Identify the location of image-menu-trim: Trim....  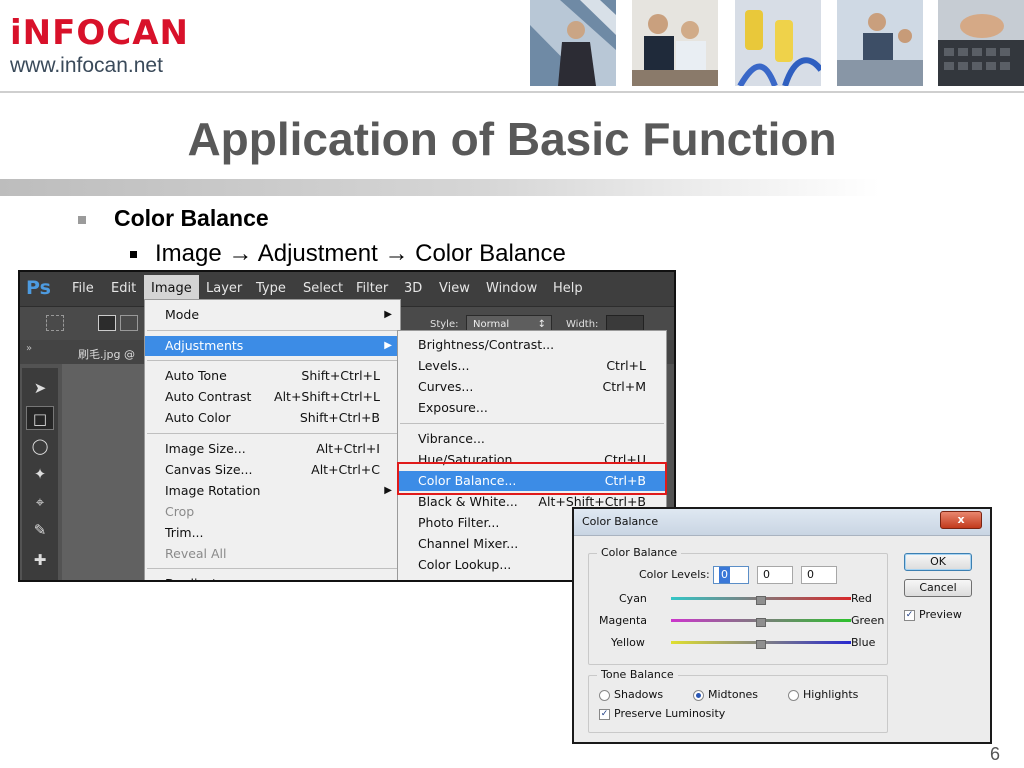
(272, 533).